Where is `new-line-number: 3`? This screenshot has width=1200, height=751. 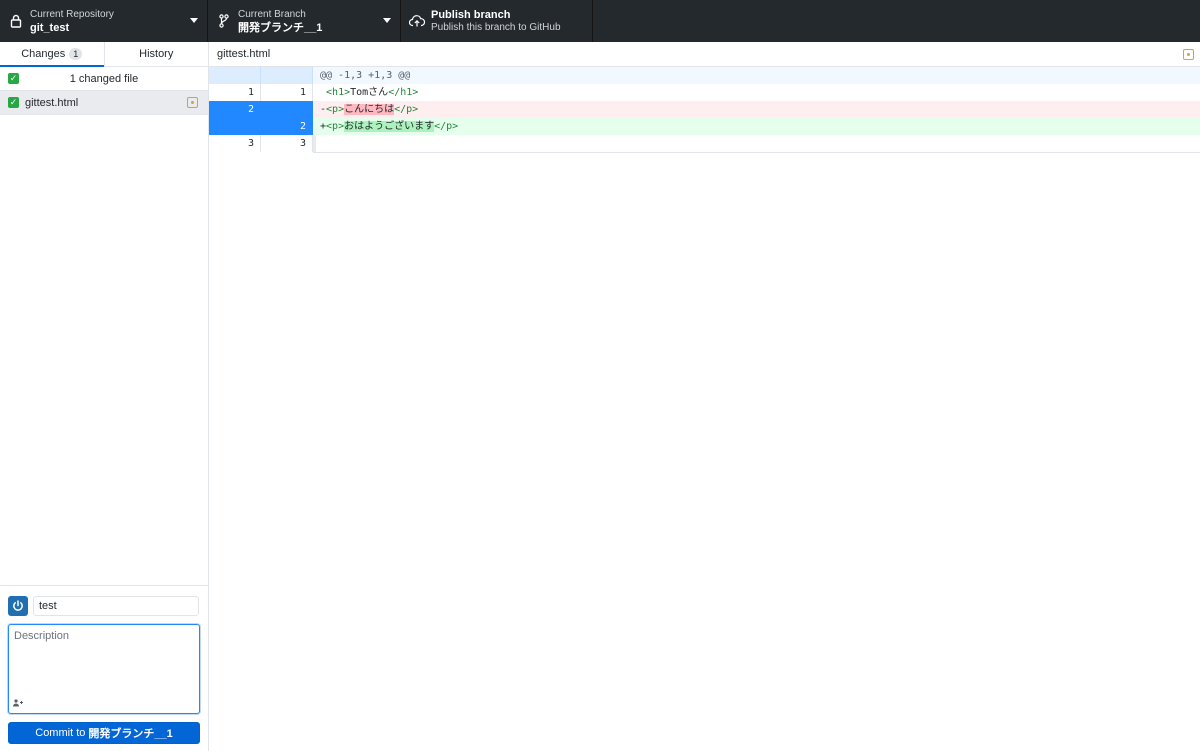
new-line-number: 3 is located at coordinates (287, 143).